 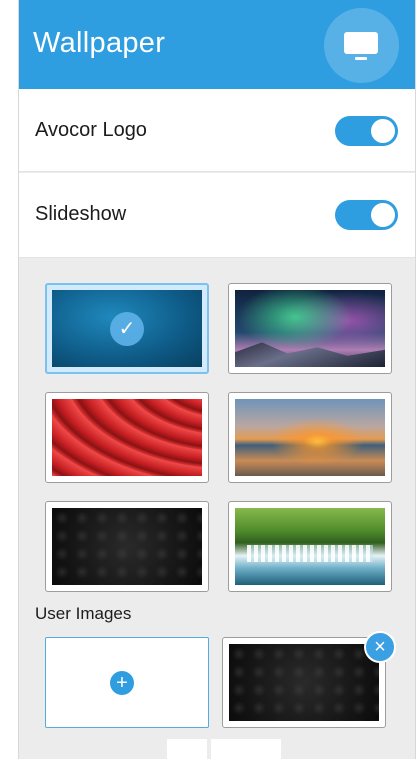 I want to click on setting-row-slideshow: Slideshow, so click(x=217, y=215).